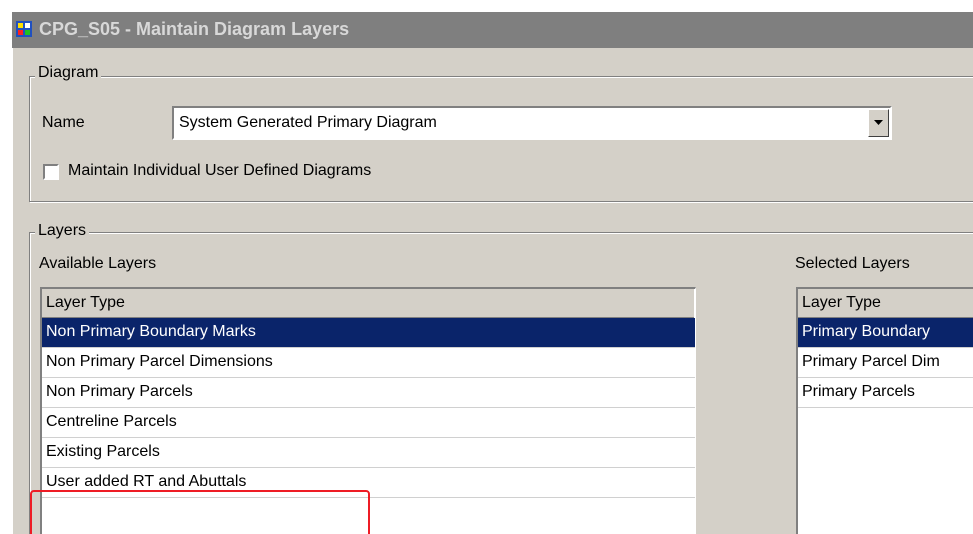  I want to click on list-item: Primary Parcel Dim, so click(885, 363).